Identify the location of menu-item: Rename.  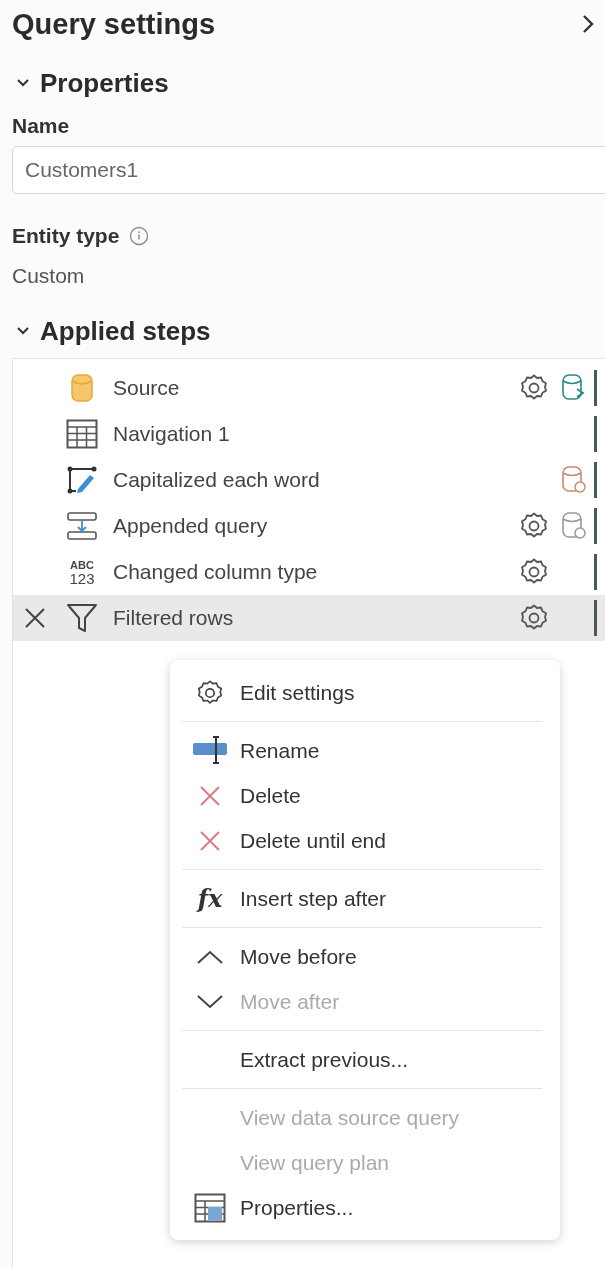
(365, 750).